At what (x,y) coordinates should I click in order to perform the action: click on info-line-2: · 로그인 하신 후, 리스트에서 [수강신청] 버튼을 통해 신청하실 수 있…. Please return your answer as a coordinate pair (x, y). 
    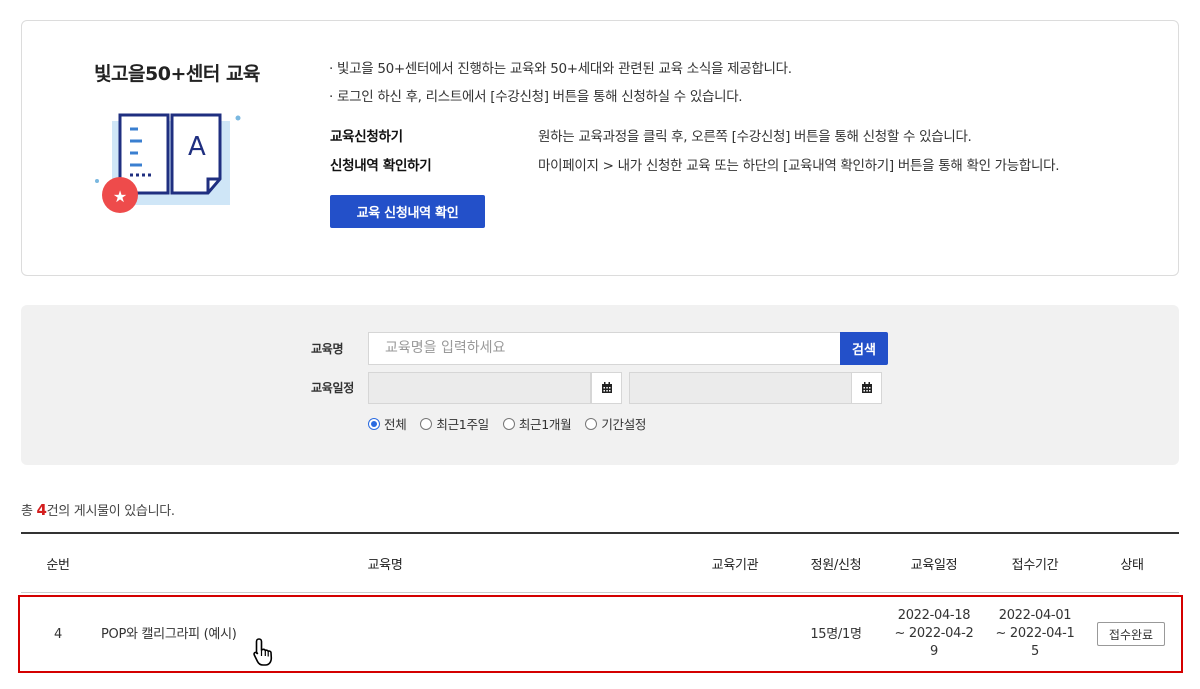
    Looking at the image, I should click on (536, 97).